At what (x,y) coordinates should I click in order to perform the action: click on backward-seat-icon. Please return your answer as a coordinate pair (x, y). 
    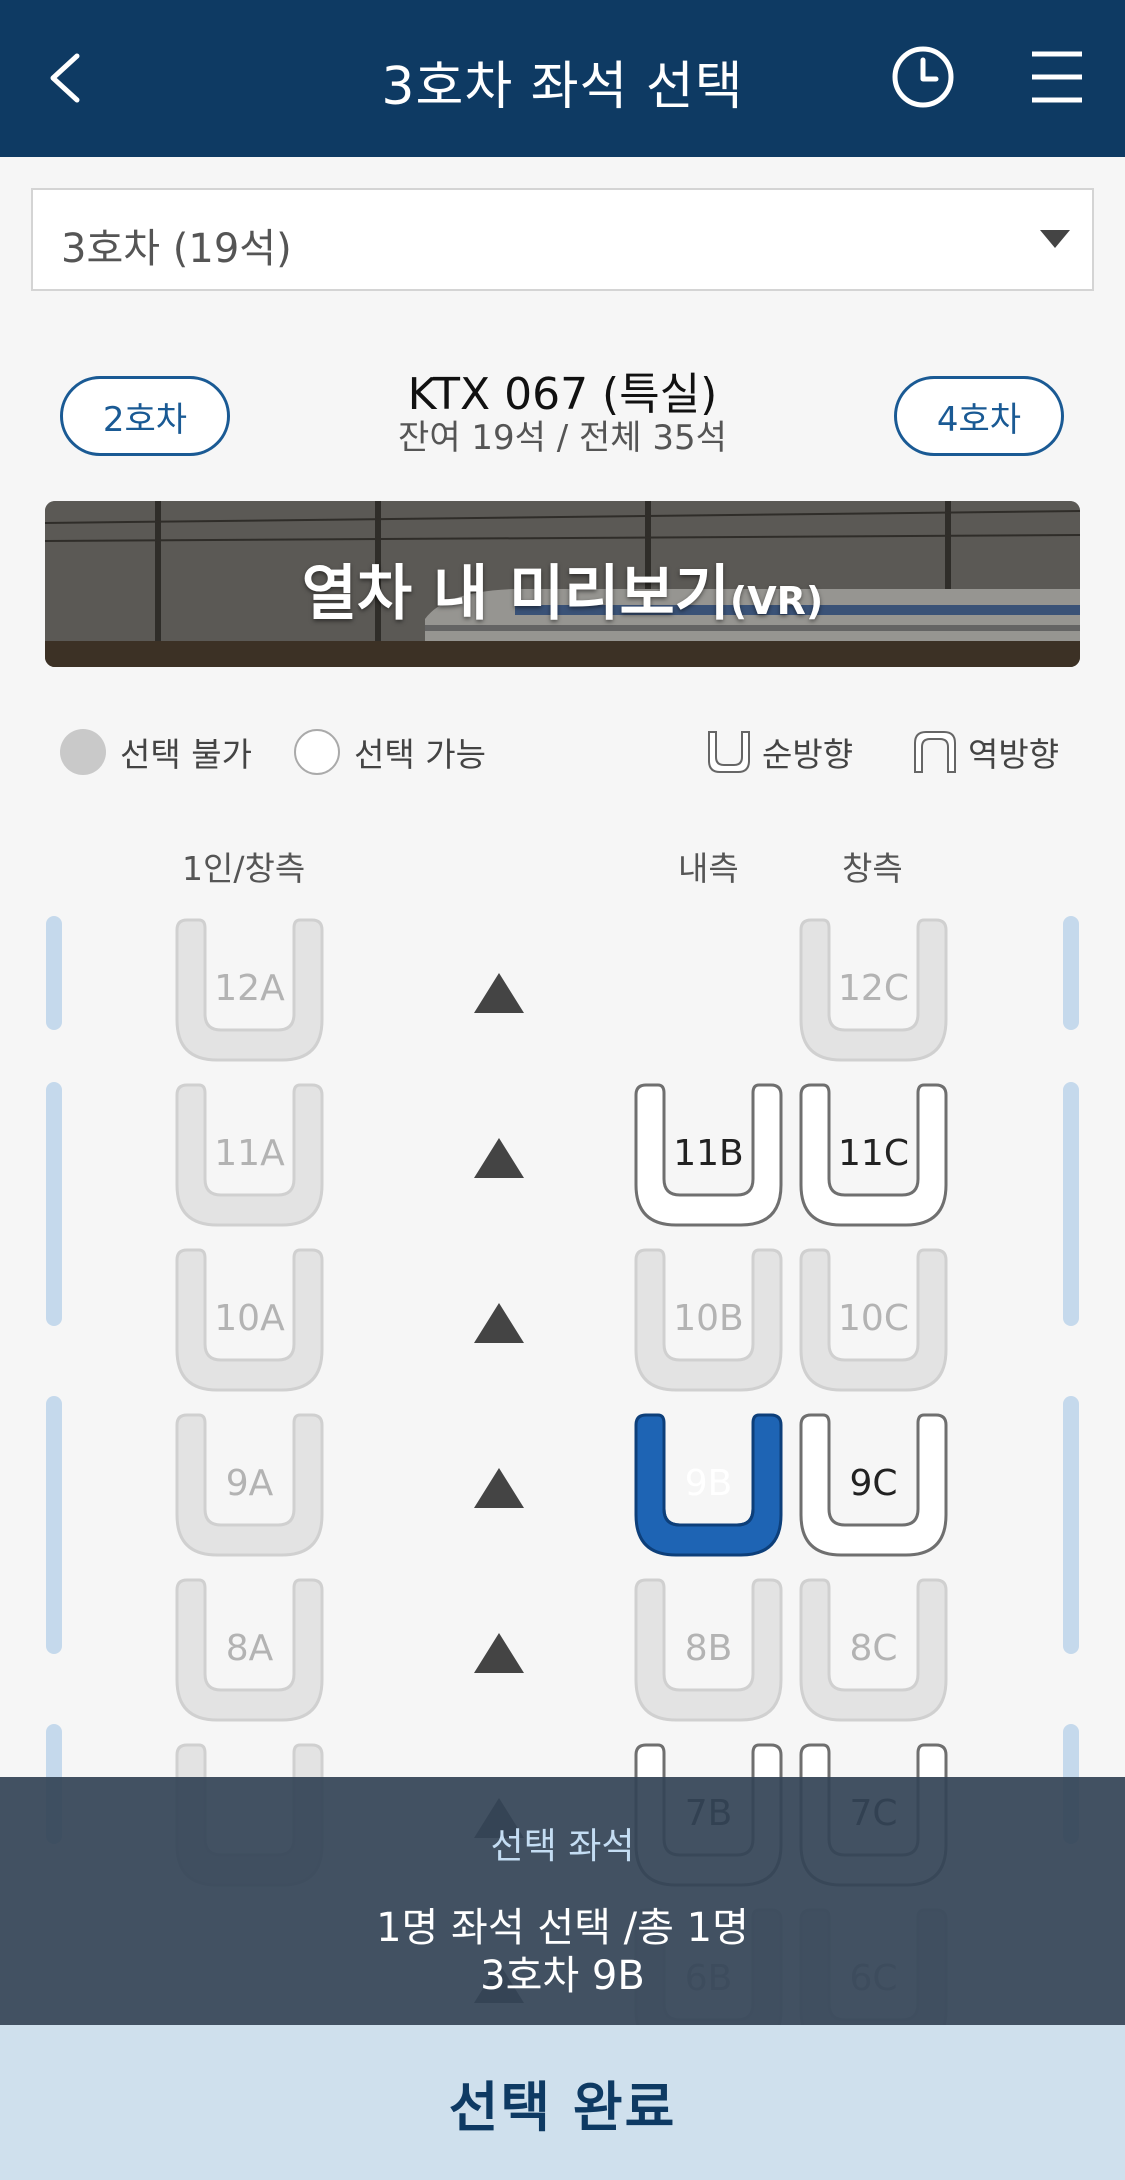
    Looking at the image, I should click on (935, 752).